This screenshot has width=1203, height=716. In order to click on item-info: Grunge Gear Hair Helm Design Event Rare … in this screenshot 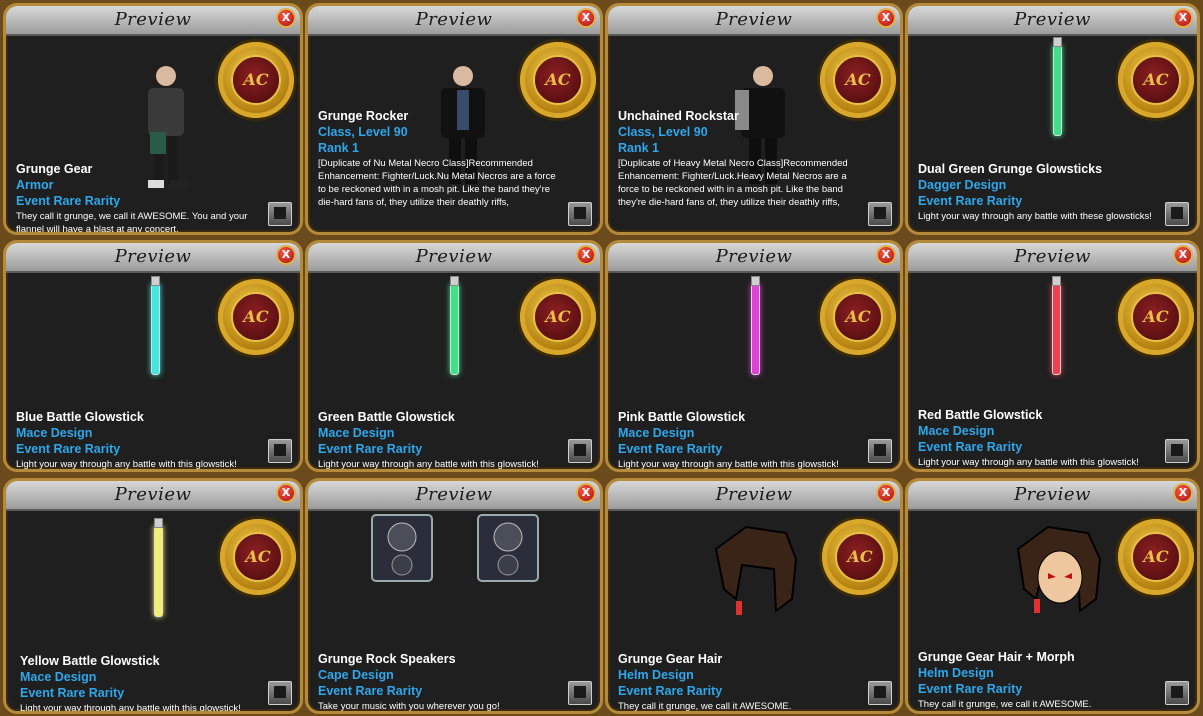, I will do `click(737, 681)`.